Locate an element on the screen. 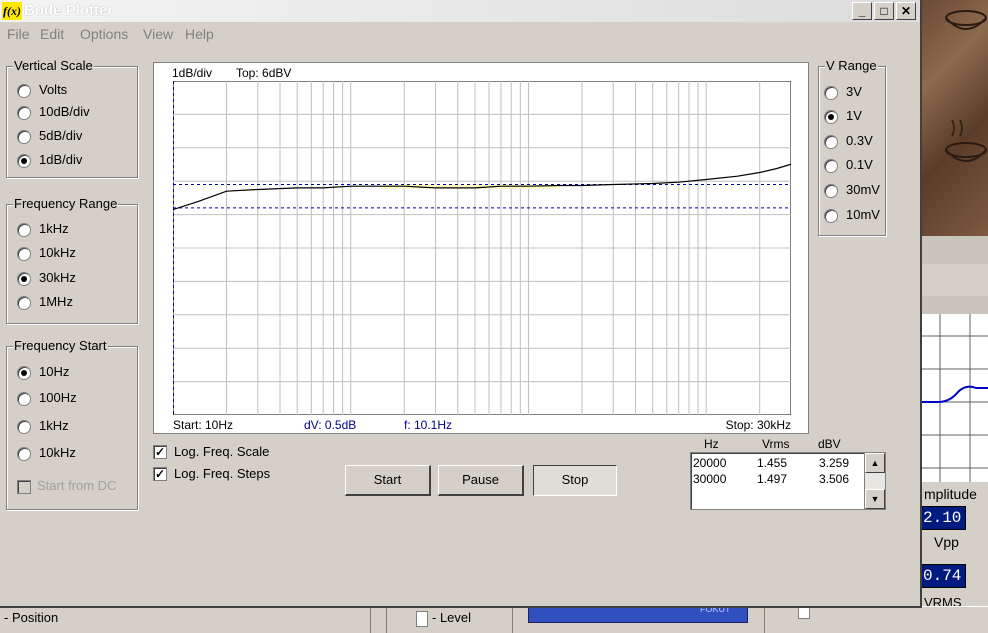 The image size is (988, 633). table-scrollbar: ▲ ▼ is located at coordinates (875, 481).